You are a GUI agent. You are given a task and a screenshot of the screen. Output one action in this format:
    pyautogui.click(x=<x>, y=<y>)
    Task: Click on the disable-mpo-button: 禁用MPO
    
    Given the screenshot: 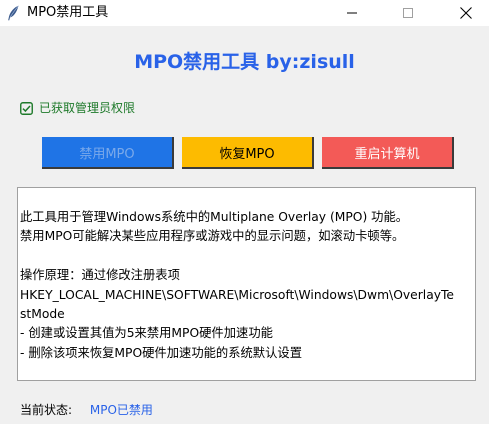 What is the action you would take?
    pyautogui.click(x=108, y=153)
    